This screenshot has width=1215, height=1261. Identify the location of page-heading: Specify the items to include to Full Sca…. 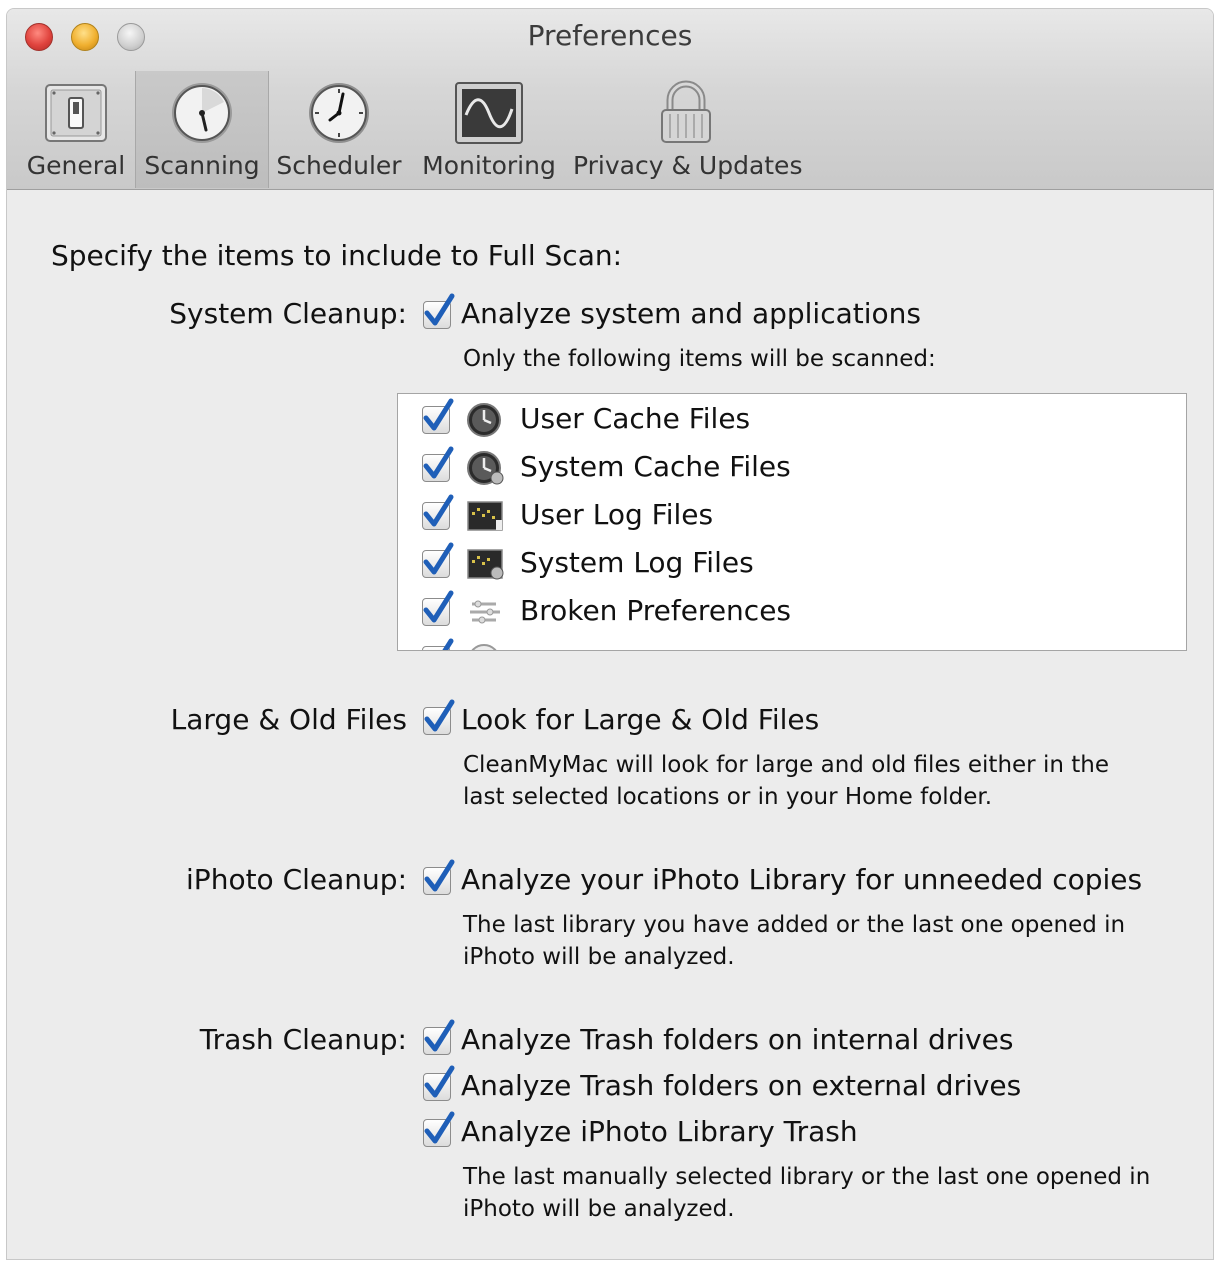
(337, 255).